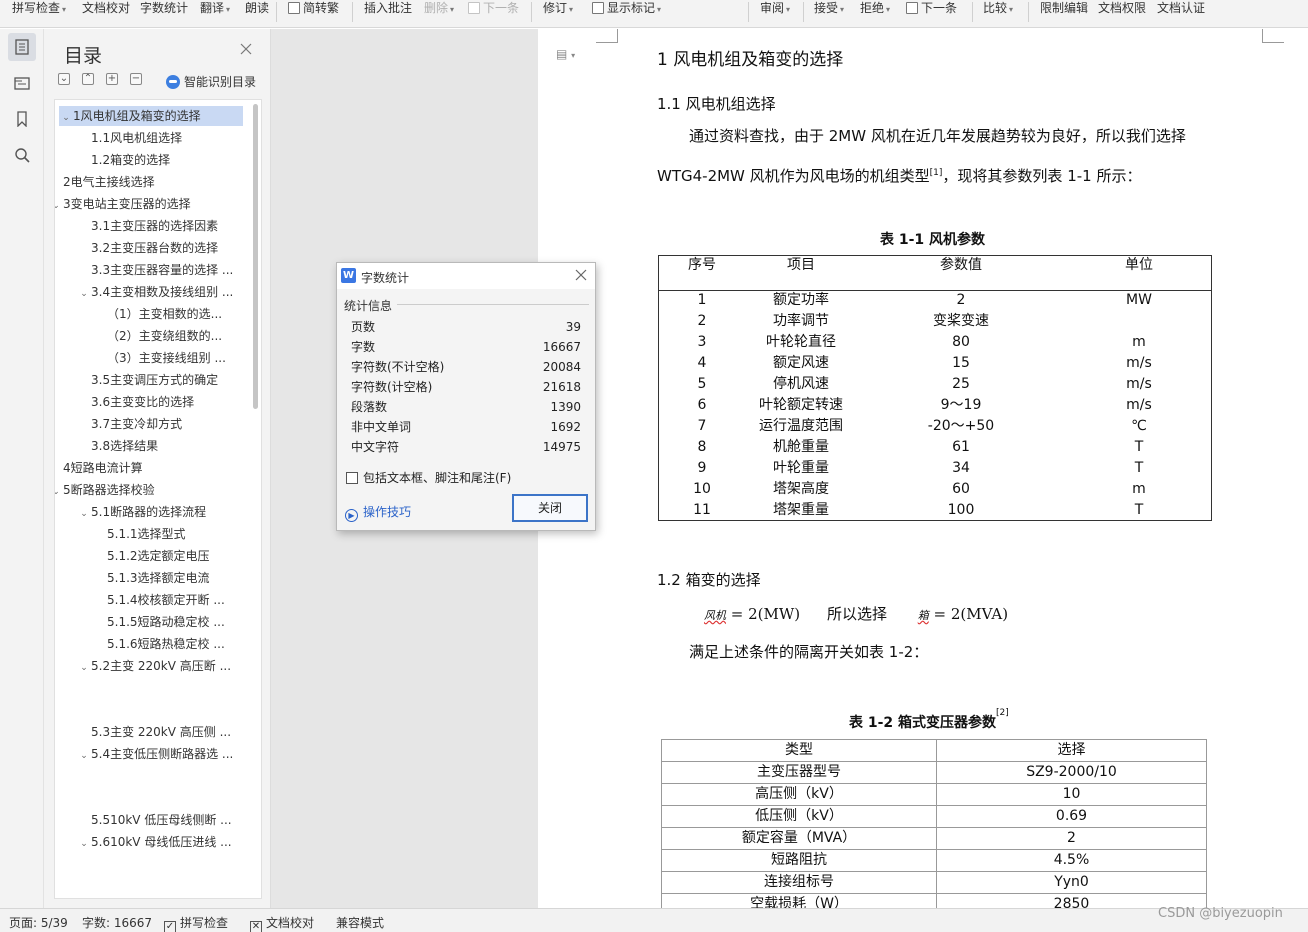 The image size is (1308, 932). Describe the element at coordinates (167, 402) in the screenshot. I see `toc-item: 3.6主变变比的选择` at that location.